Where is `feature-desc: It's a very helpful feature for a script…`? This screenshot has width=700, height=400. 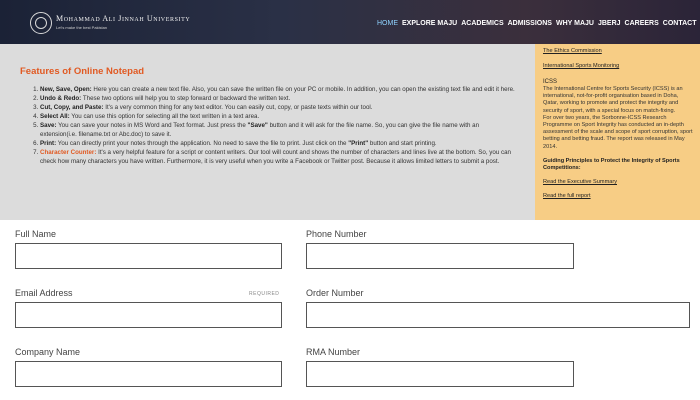 feature-desc: It's a very helpful feature for a script… is located at coordinates (275, 157).